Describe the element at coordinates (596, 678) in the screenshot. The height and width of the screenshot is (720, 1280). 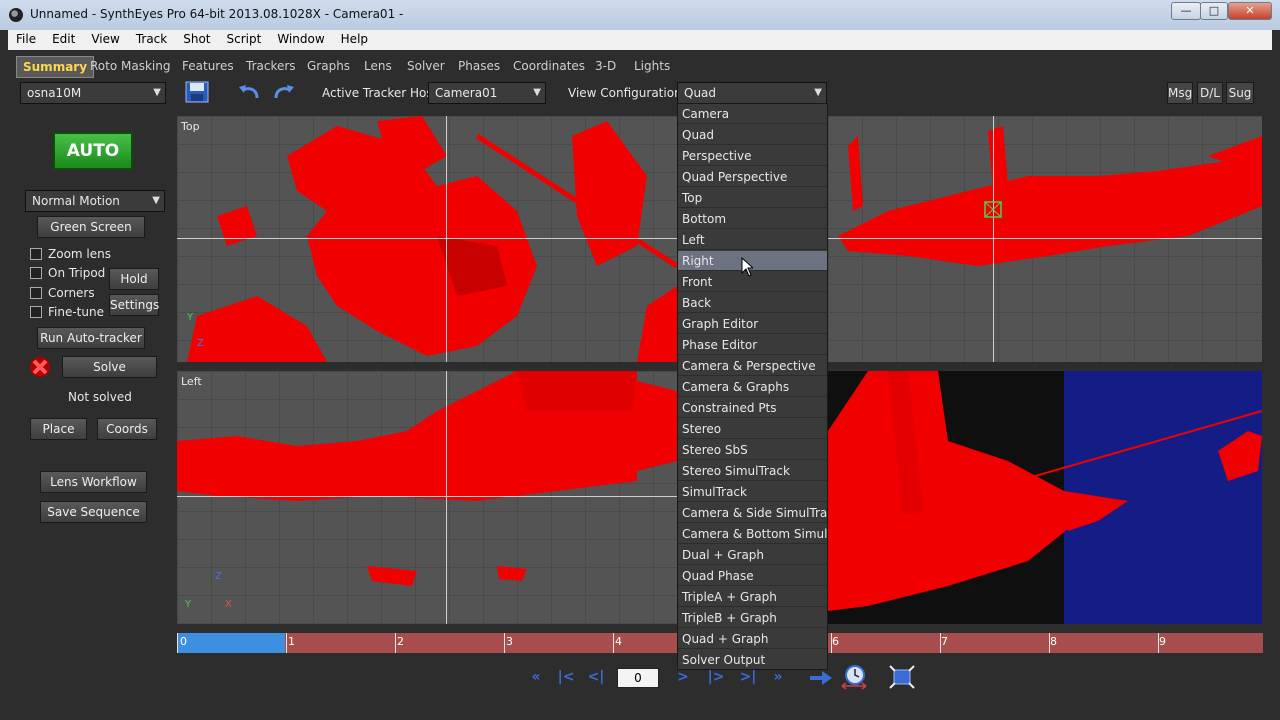
I see `step-back-icon: <|` at that location.